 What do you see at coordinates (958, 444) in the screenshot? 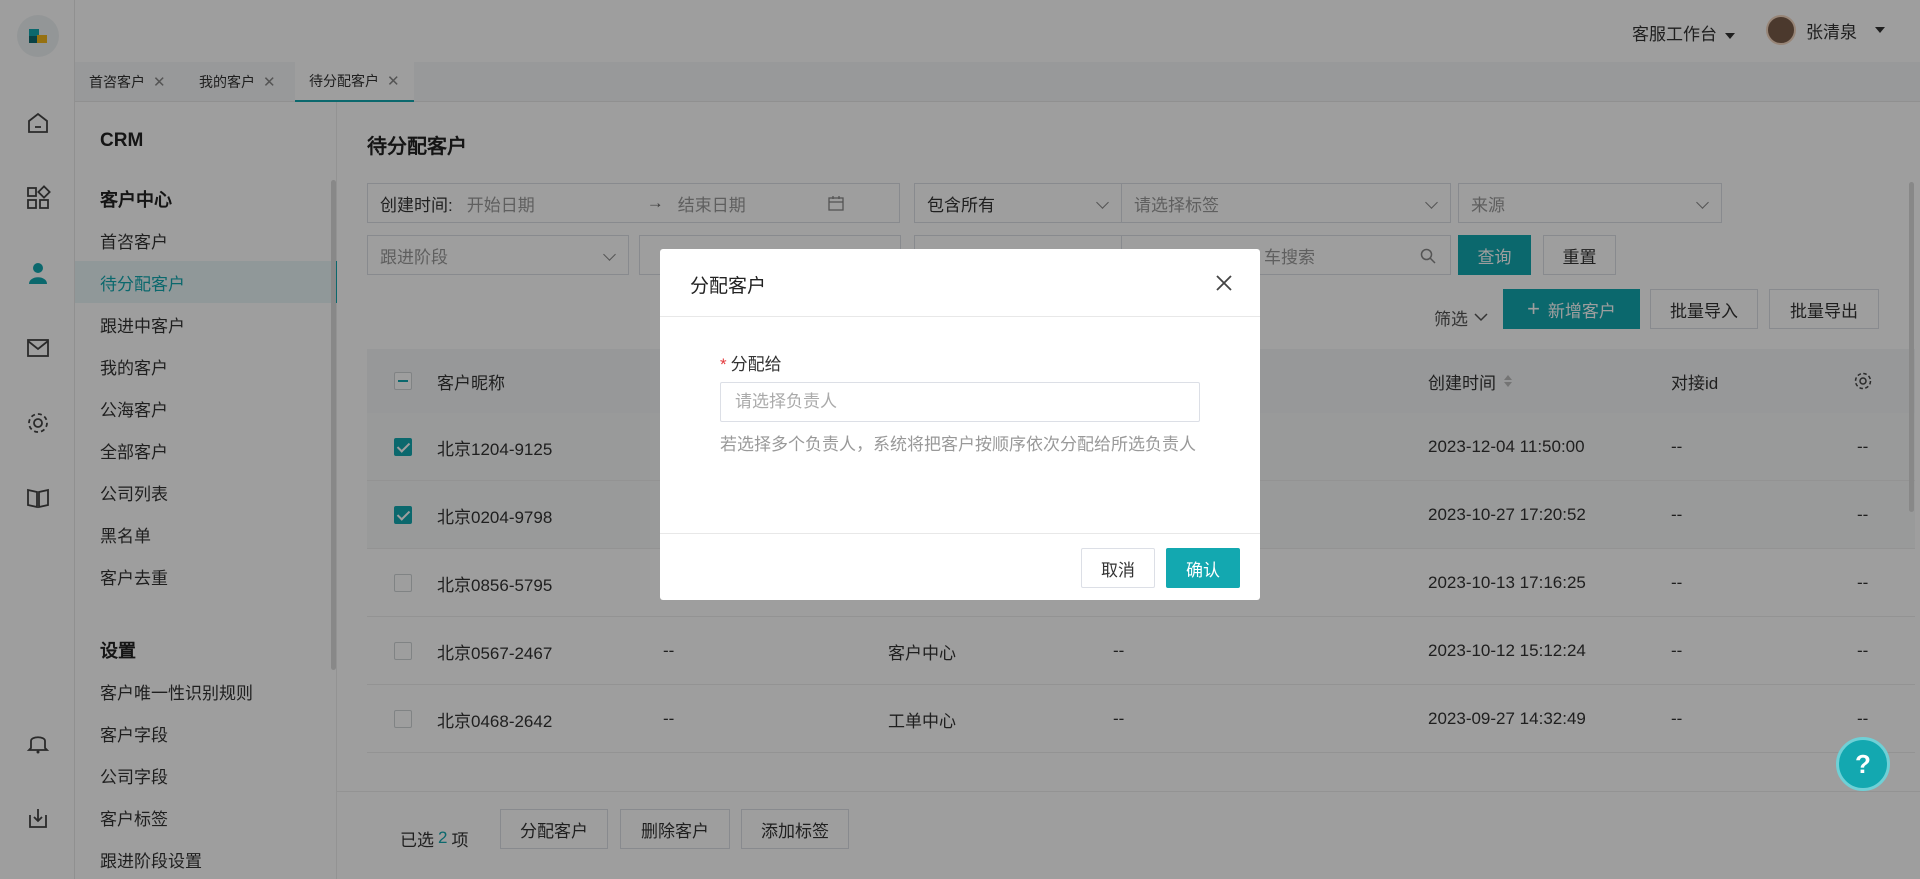
I see `assign-hint: 若选择多个负责人，系统将把客户按顺序依次分配给所选负责人` at bounding box center [958, 444].